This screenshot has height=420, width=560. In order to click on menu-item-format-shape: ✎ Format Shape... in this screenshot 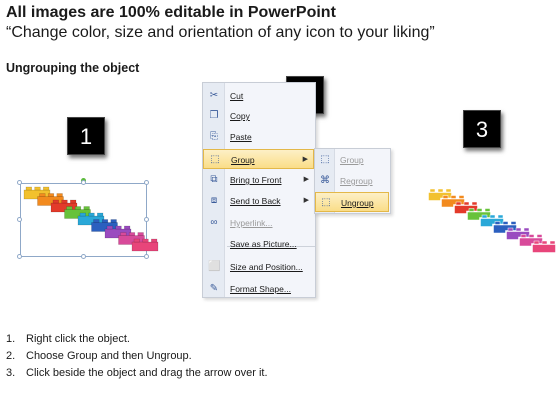, I will do `click(258, 289)`.